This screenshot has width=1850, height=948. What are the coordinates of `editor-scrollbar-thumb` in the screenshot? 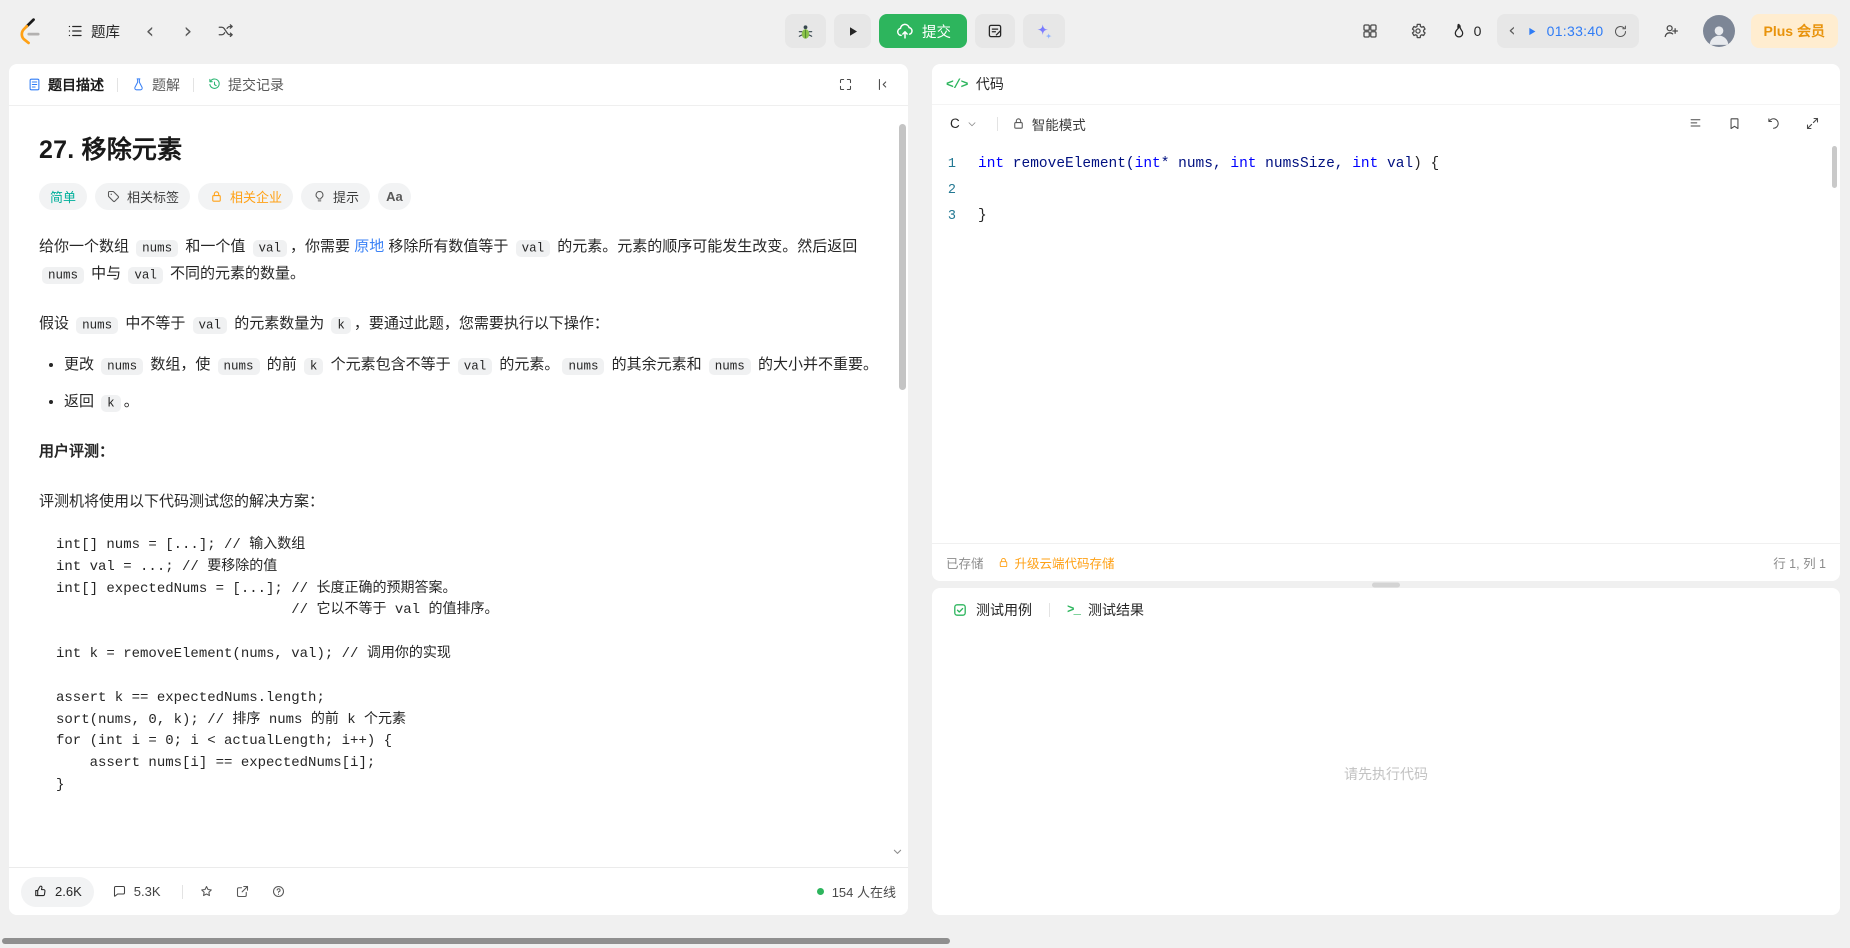 It's located at (1834, 167).